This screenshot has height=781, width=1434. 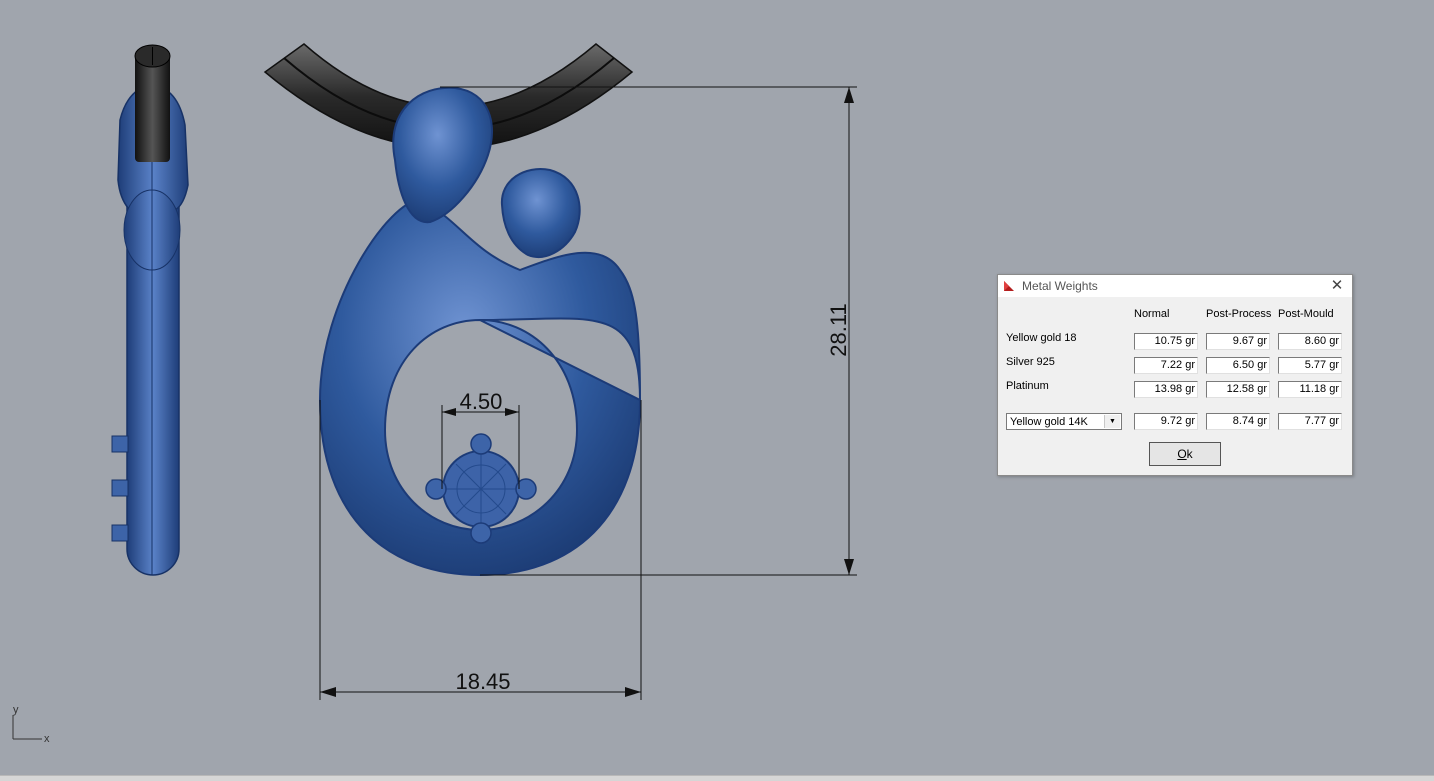 What do you see at coordinates (16, 710) in the screenshot?
I see `axis-y-label: y` at bounding box center [16, 710].